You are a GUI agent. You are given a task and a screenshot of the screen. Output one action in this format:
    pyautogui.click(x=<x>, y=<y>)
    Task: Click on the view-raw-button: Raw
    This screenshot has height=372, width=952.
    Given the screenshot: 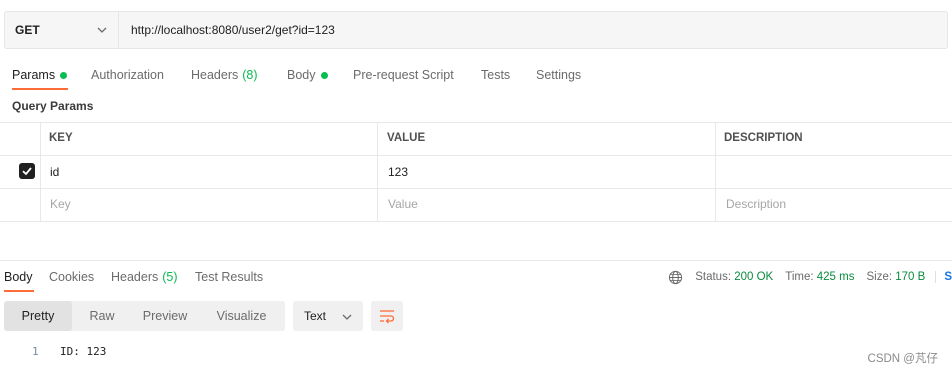 What is the action you would take?
    pyautogui.click(x=102, y=316)
    